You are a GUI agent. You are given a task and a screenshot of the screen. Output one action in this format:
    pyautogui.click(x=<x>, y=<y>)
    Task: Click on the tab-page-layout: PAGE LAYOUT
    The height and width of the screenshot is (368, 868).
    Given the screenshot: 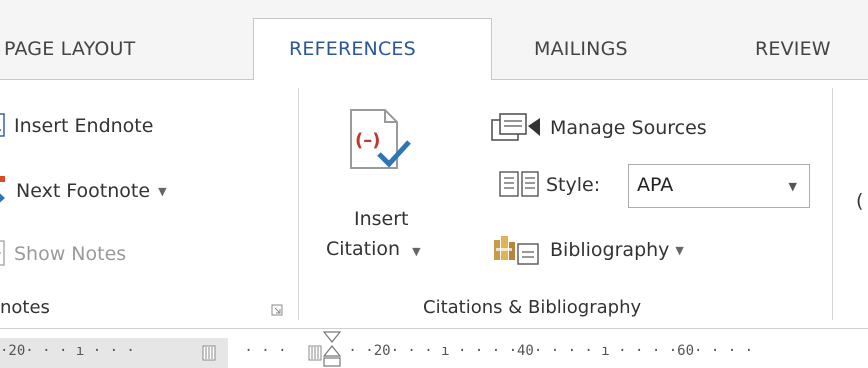 What is the action you would take?
    pyautogui.click(x=69, y=49)
    